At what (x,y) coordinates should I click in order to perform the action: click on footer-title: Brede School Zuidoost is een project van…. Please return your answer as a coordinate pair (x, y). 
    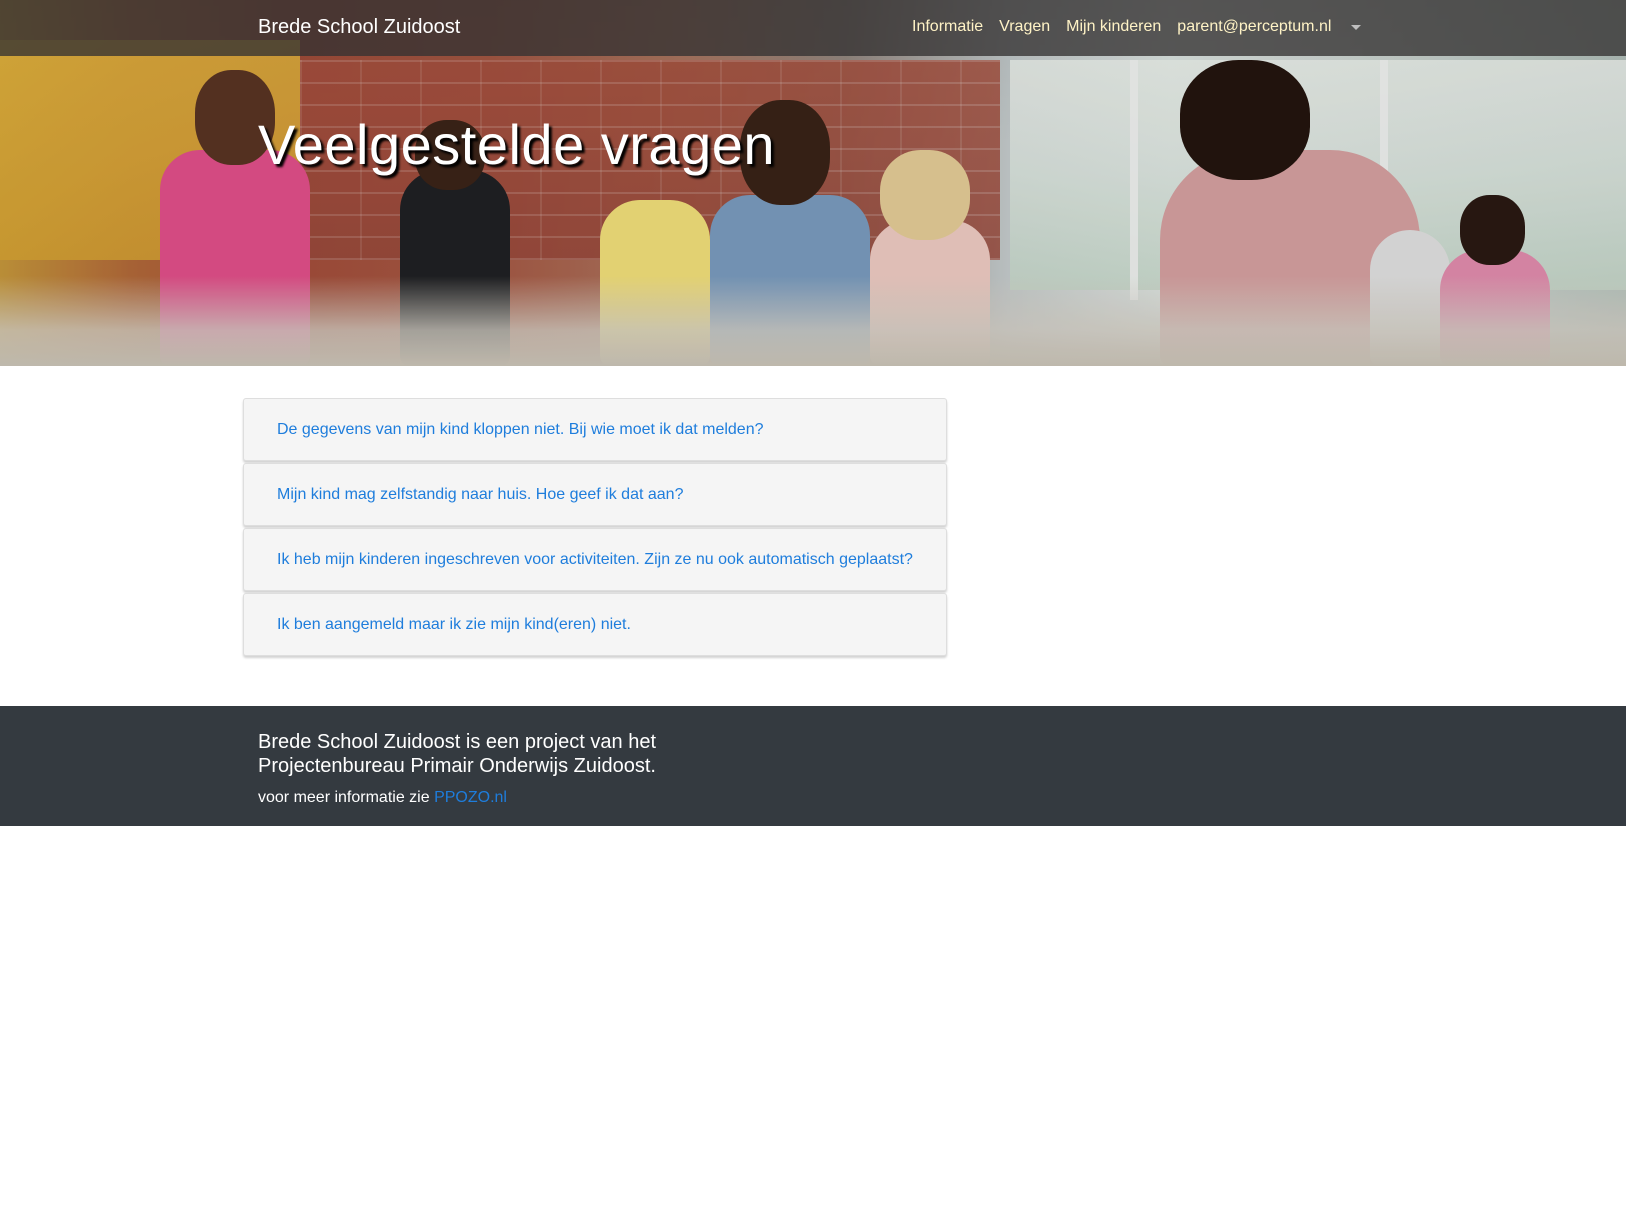
    Looking at the image, I should click on (457, 754).